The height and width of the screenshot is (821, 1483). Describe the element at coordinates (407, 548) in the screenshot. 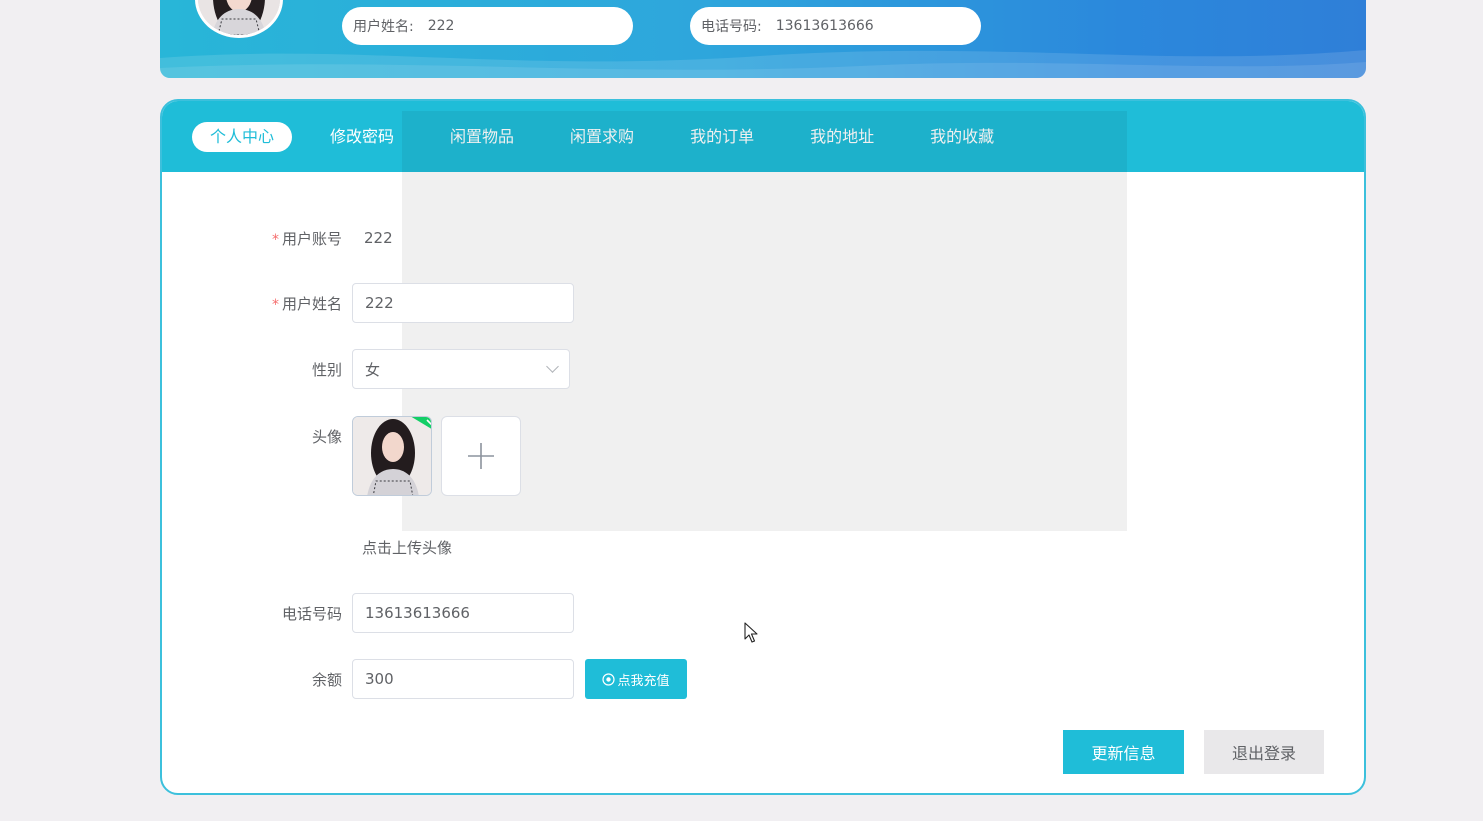

I see `avatar-upload-hint: 点击上传头像` at that location.